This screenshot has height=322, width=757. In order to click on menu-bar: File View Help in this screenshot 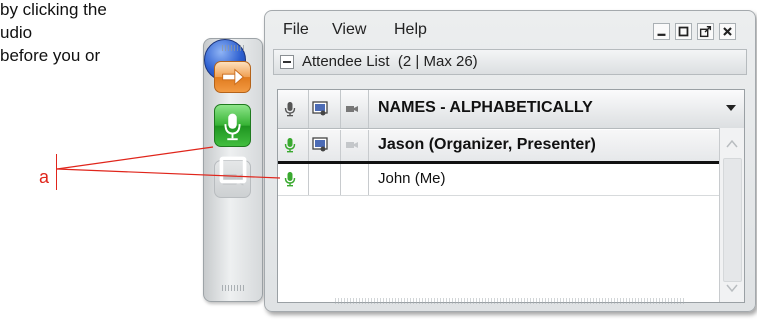, I will do `click(510, 29)`.